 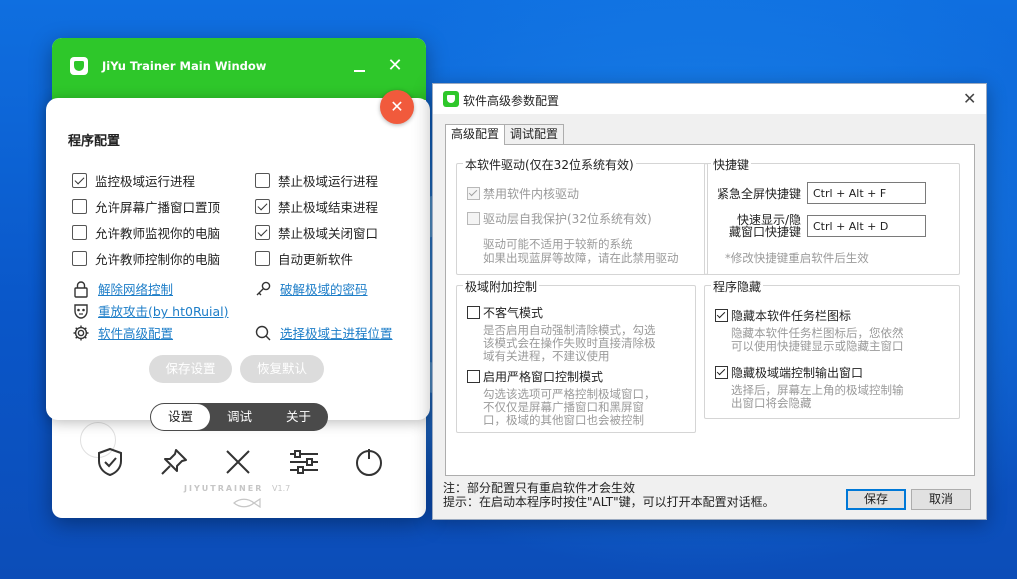 I want to click on driver-note-1: 驱动可能不适用于较新的系统, so click(x=558, y=244).